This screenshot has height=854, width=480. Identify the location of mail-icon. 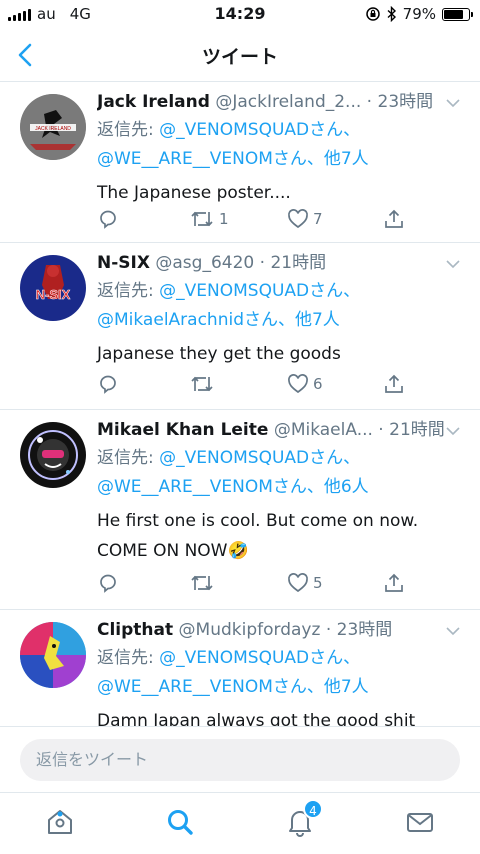
(420, 822).